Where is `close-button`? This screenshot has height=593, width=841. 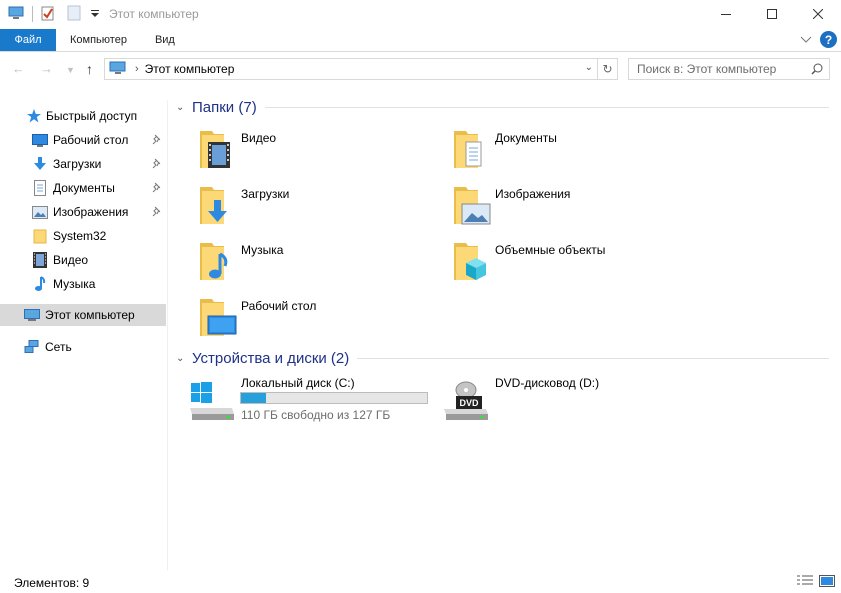
close-button is located at coordinates (818, 14).